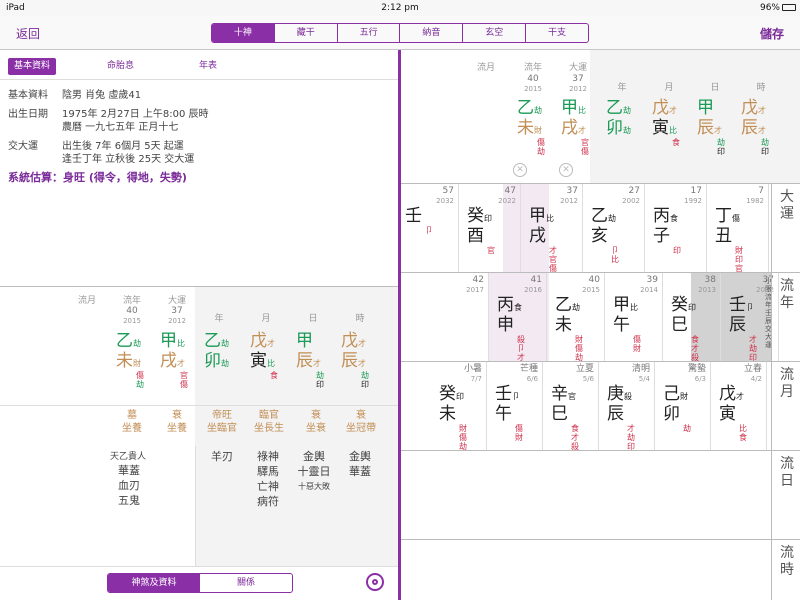  What do you see at coordinates (243, 33) in the screenshot?
I see `segment-shishen: 十神` at bounding box center [243, 33].